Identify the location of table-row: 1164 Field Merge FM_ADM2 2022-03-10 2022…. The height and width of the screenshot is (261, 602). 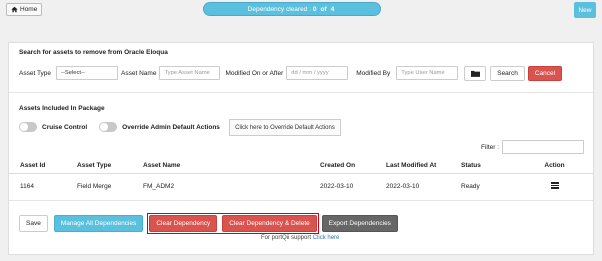
(301, 187).